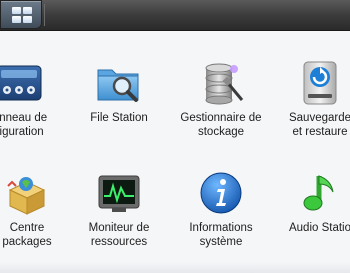 This screenshot has width=350, height=273. What do you see at coordinates (119, 83) in the screenshot?
I see `file-station-icon` at bounding box center [119, 83].